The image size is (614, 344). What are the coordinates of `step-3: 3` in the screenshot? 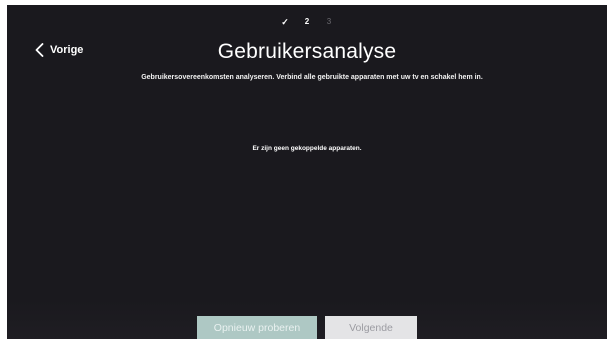 It's located at (329, 21).